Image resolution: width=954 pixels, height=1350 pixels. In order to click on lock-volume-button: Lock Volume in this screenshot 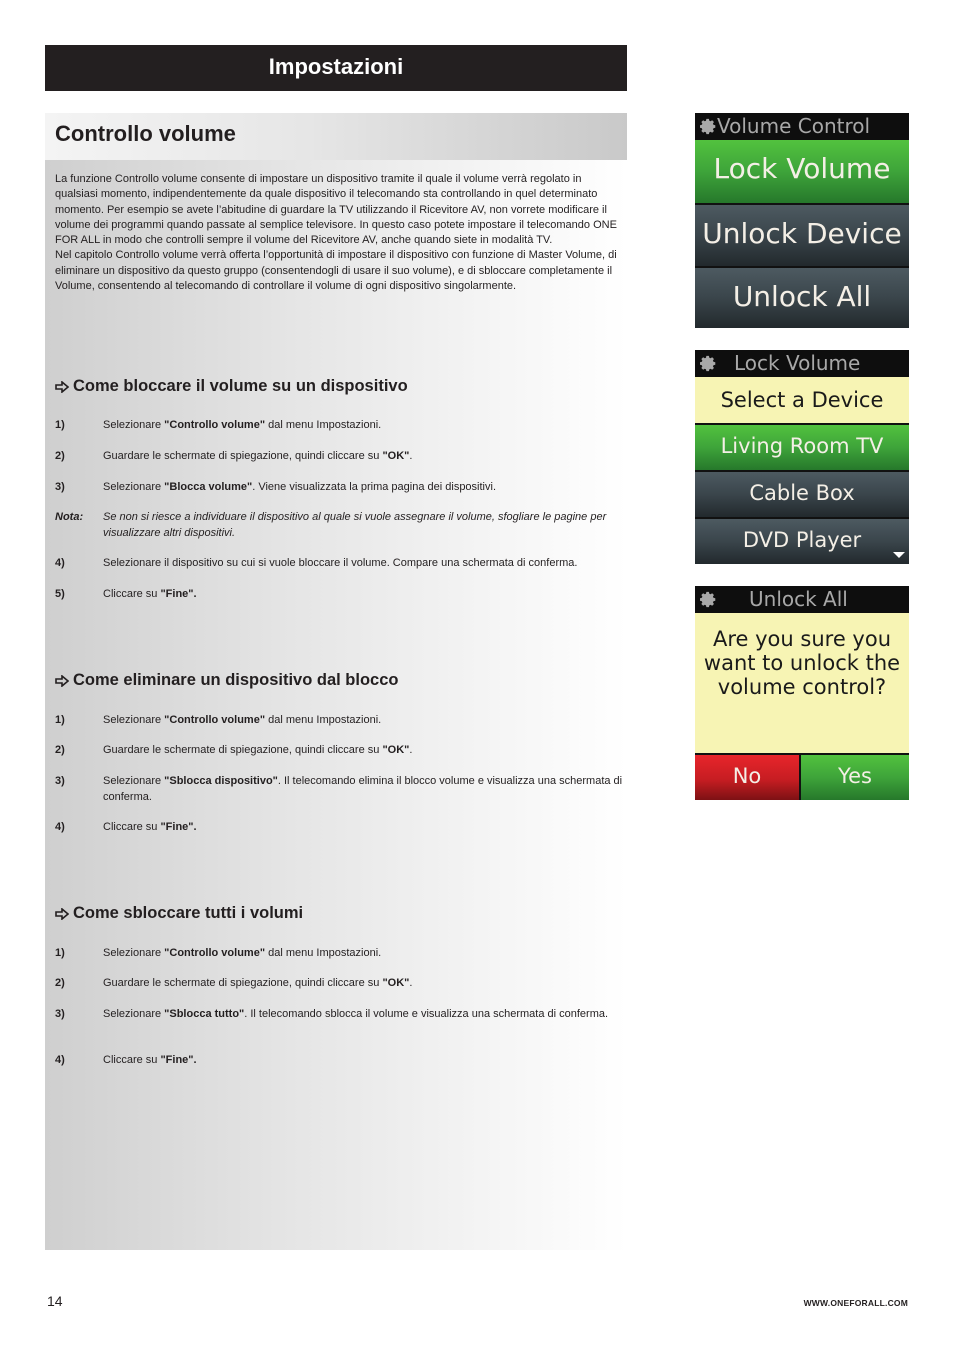, I will do `click(802, 171)`.